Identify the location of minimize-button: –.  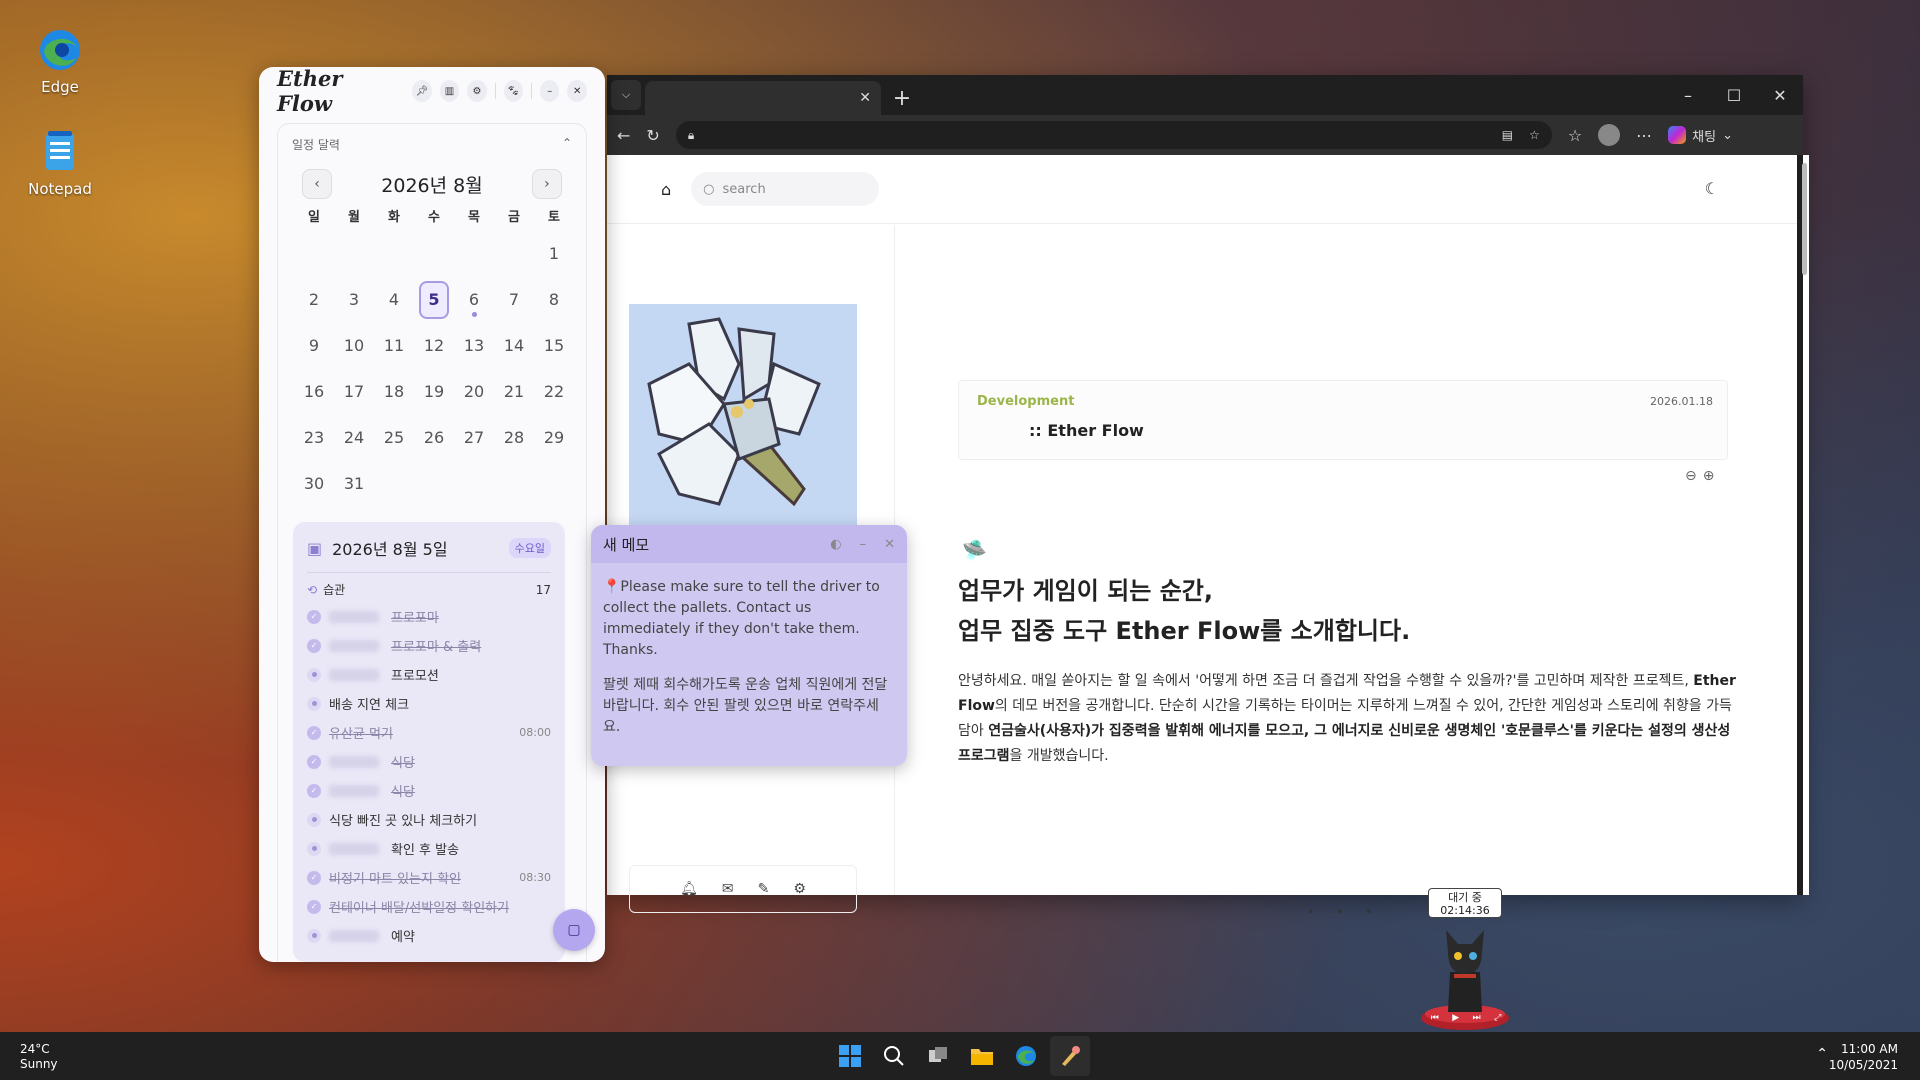
(1688, 95).